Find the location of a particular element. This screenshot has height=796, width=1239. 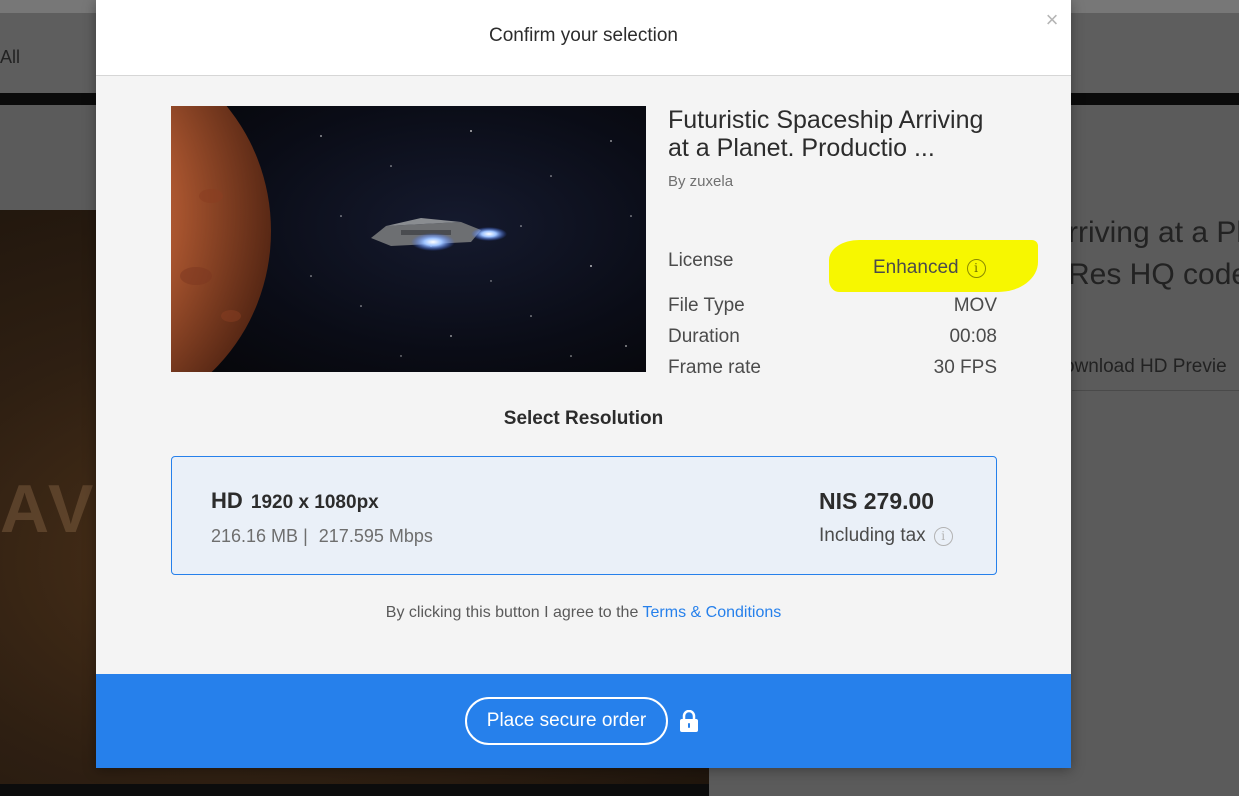

resolution-dimensions: 1920 x 1080px is located at coordinates (314, 502).